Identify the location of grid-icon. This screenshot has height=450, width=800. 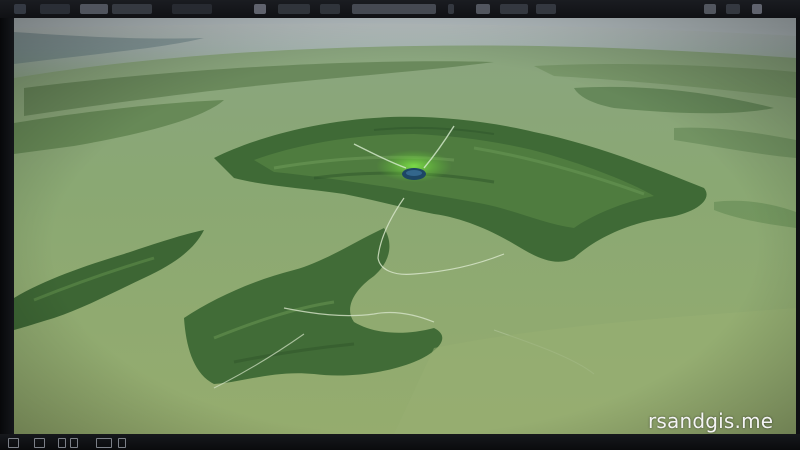
(13, 443).